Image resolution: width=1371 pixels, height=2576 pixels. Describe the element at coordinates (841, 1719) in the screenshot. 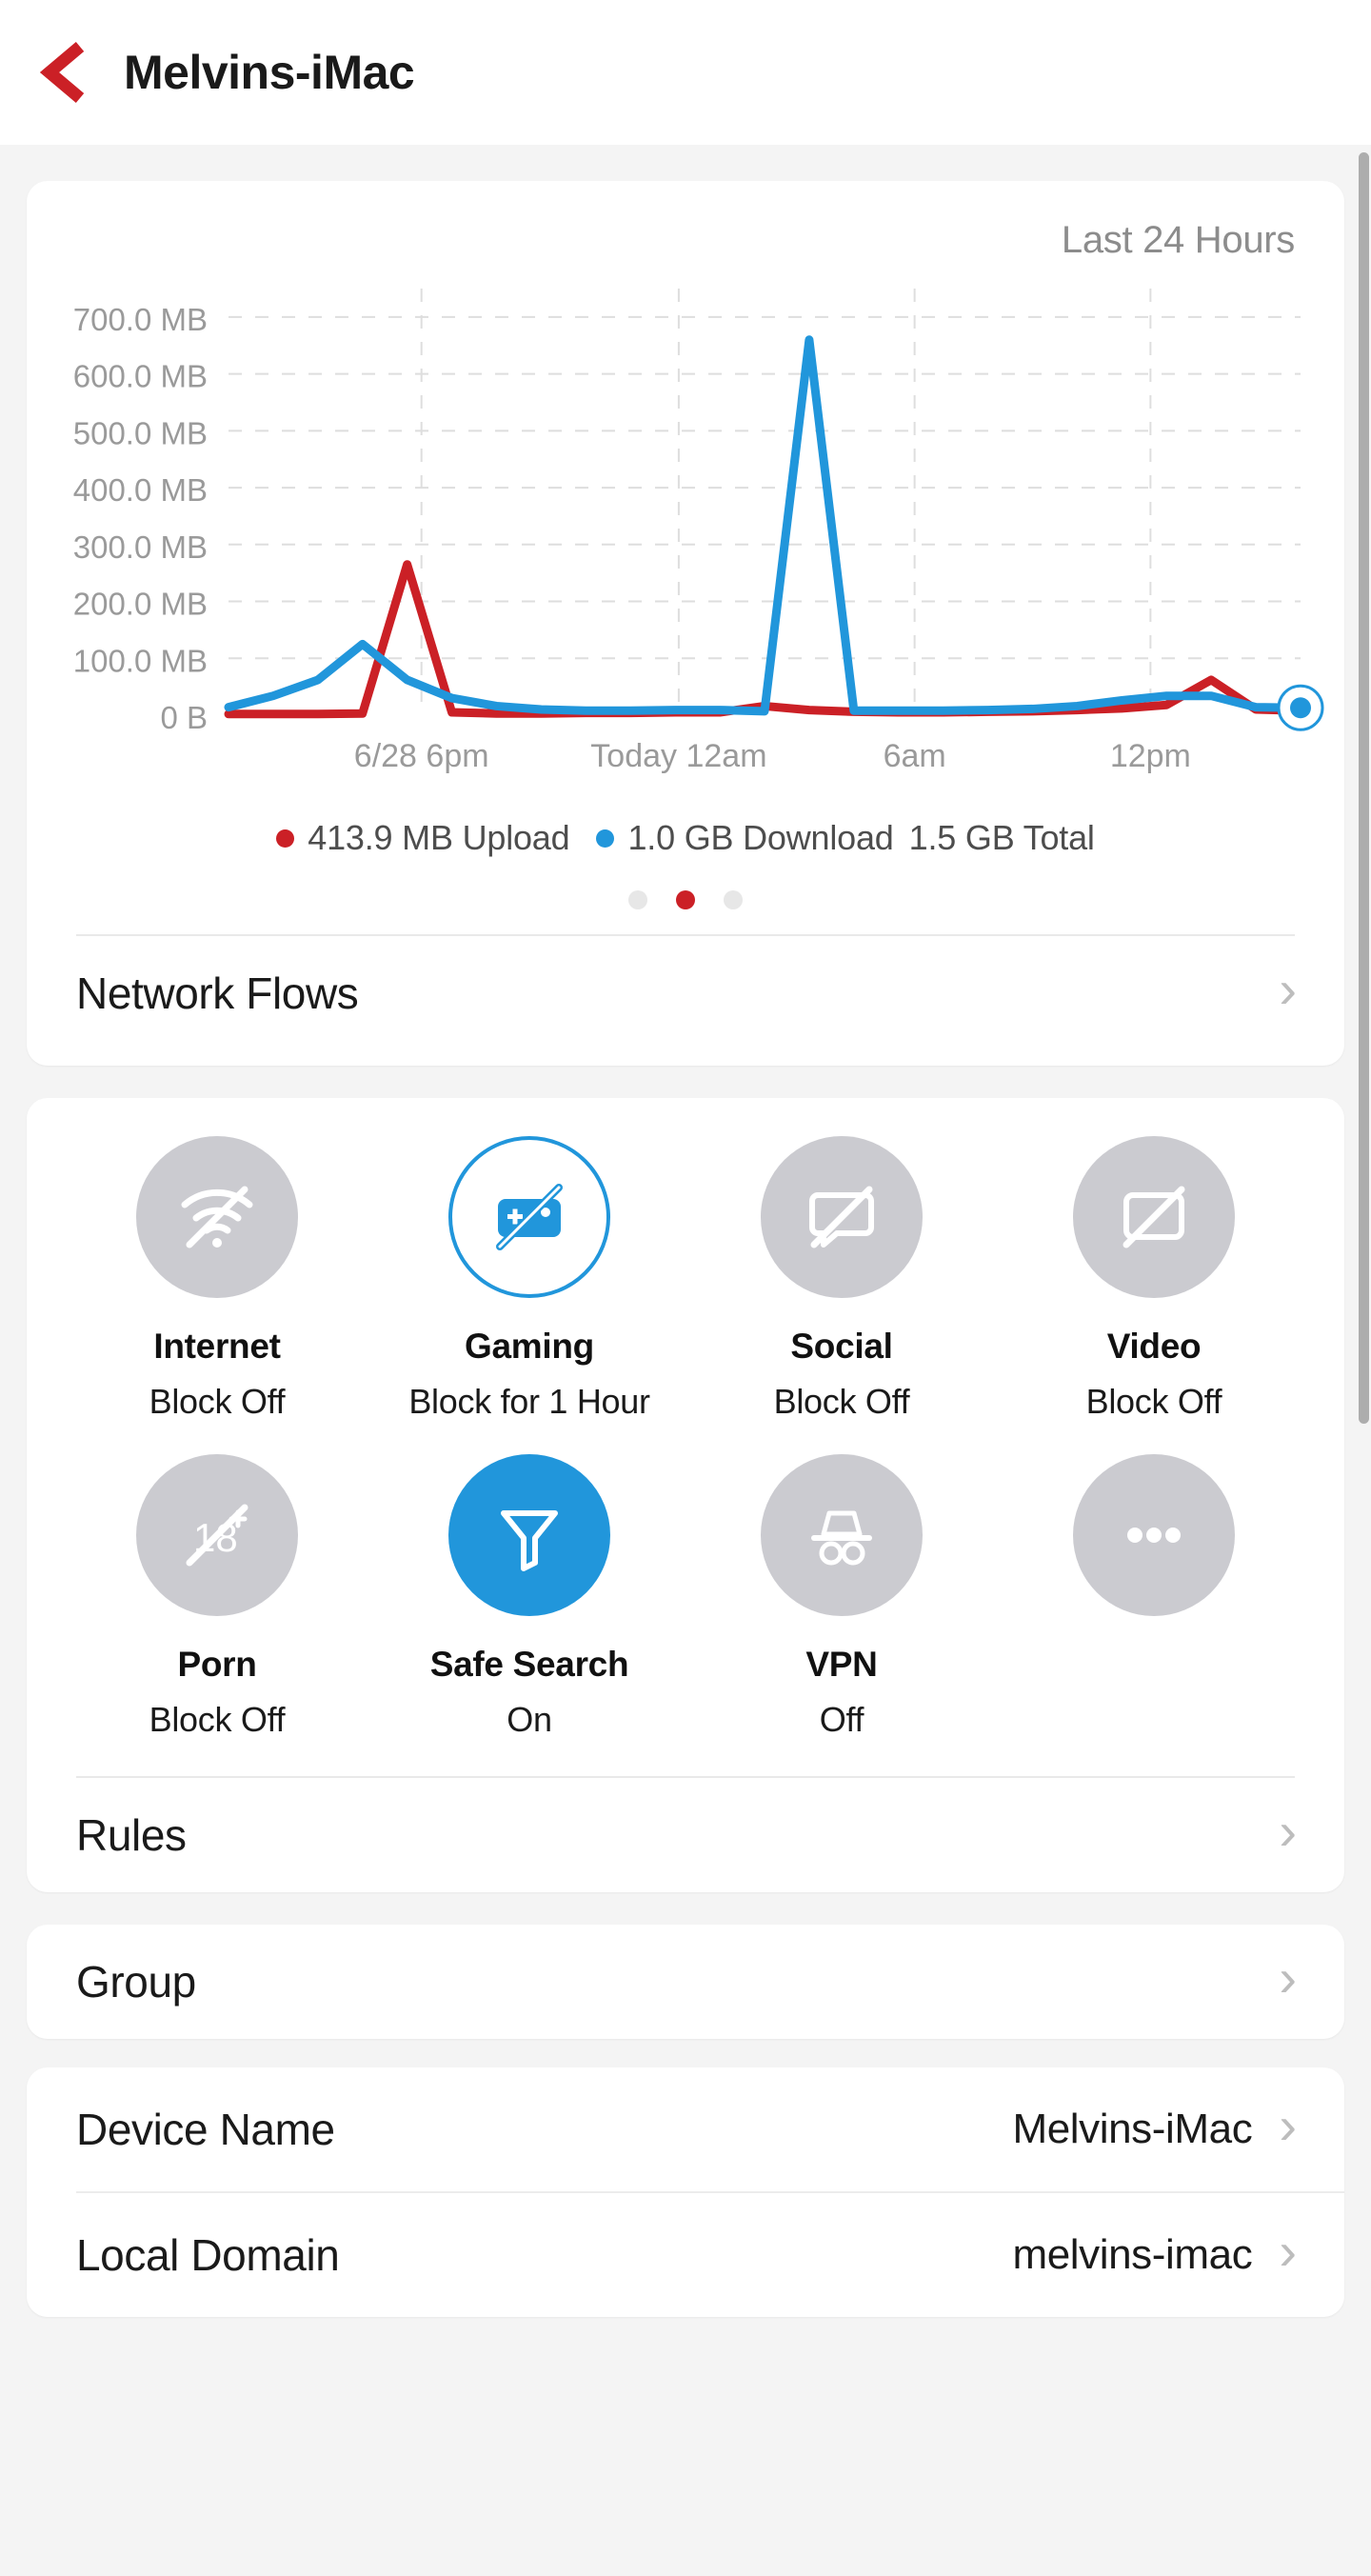

I see `control-status-vpn: Off` at that location.